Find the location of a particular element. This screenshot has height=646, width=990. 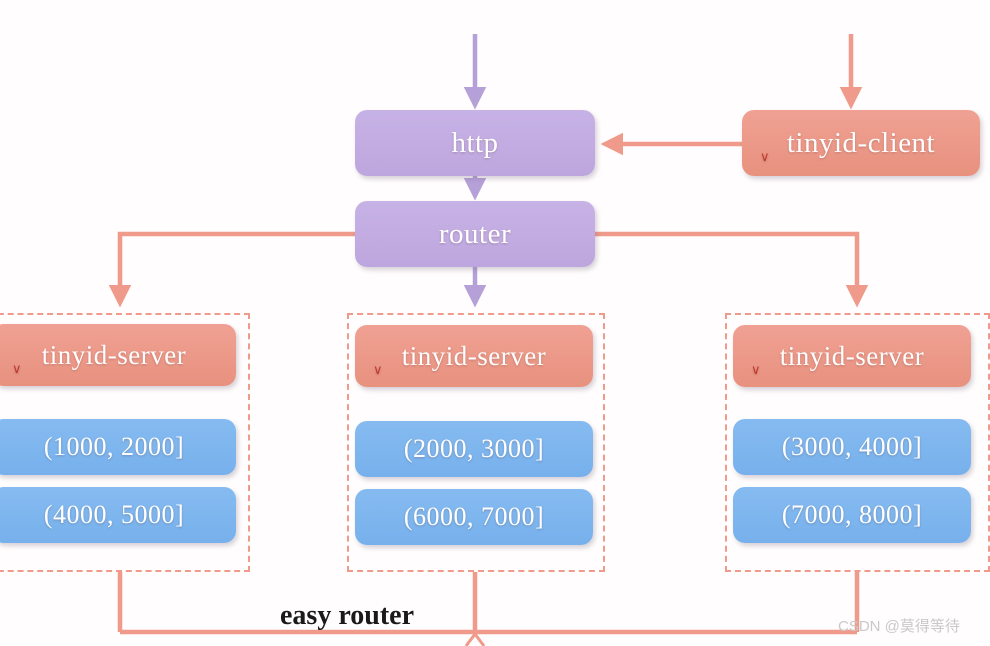

node-tinyid-client: tinyid-client ∨ is located at coordinates (861, 143).